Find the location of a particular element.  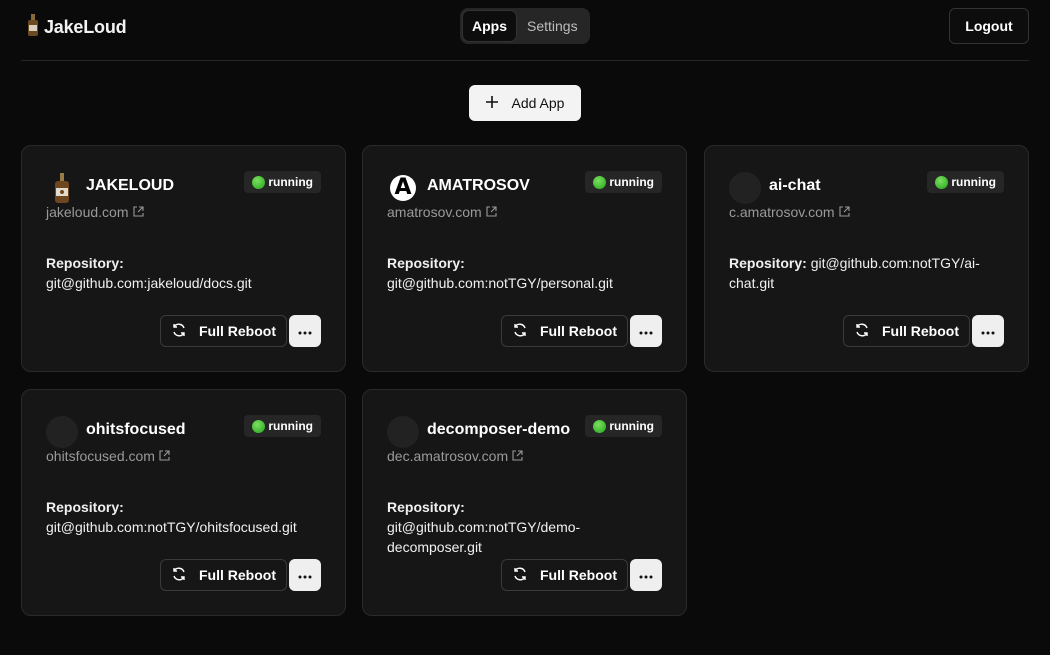

app-domain: jakeloud.com is located at coordinates (87, 212).